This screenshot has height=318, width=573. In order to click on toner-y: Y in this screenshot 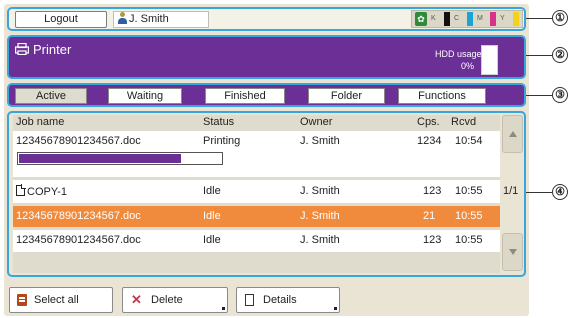, I will do `click(509, 19)`.